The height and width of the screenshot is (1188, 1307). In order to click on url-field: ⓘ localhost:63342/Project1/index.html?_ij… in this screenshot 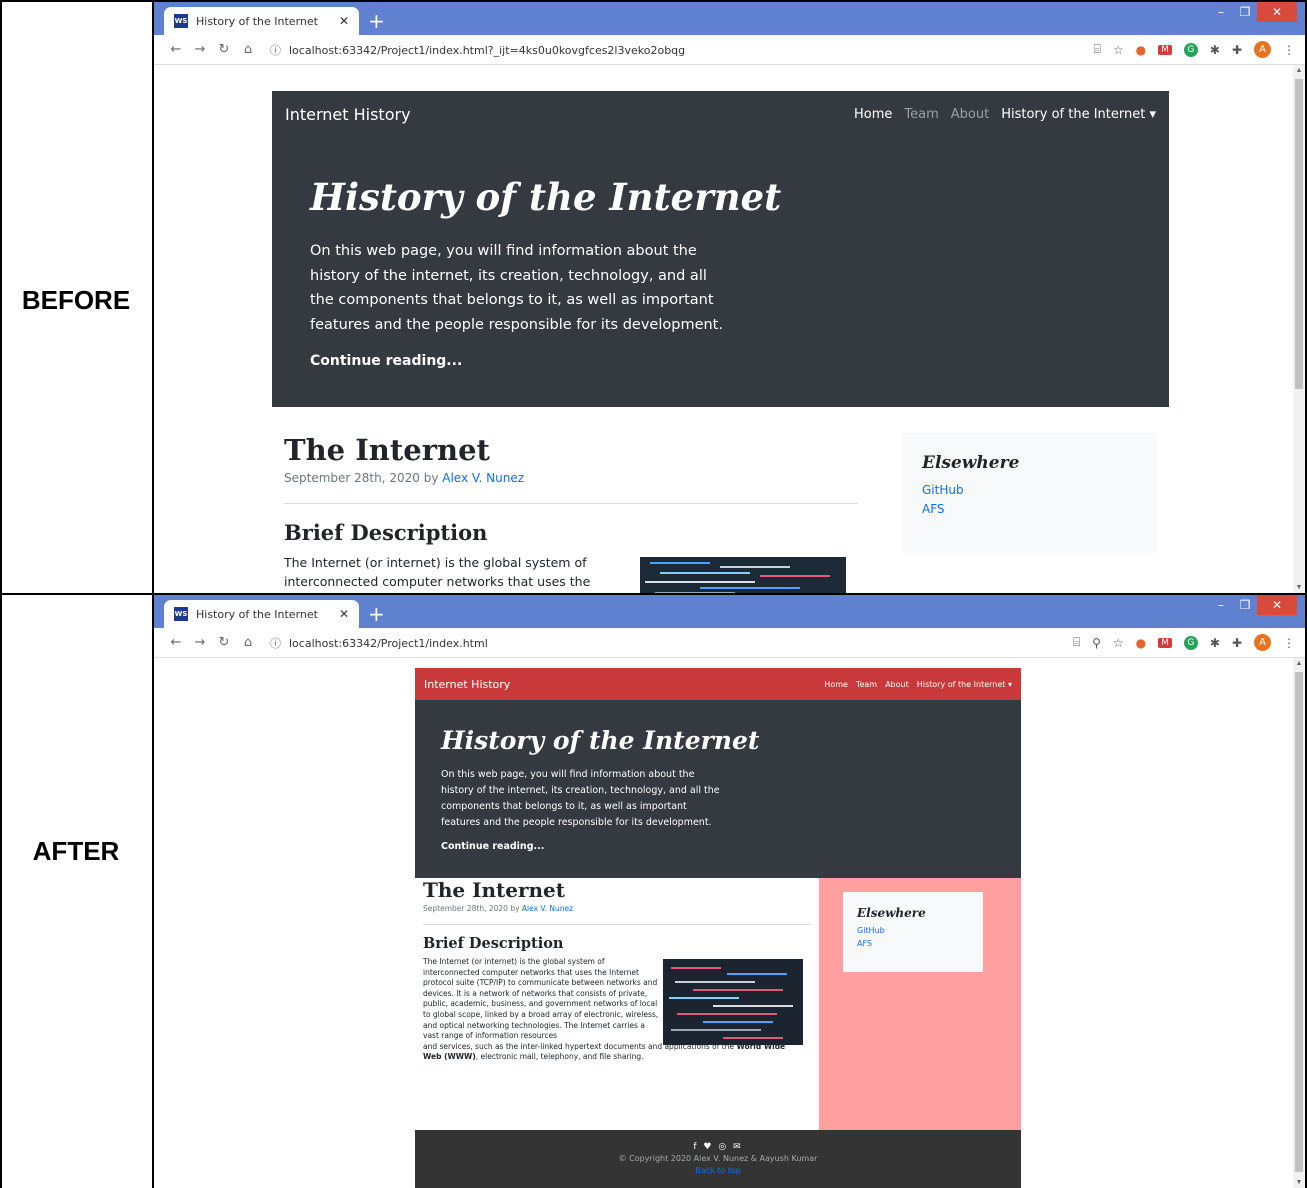, I will do `click(682, 50)`.